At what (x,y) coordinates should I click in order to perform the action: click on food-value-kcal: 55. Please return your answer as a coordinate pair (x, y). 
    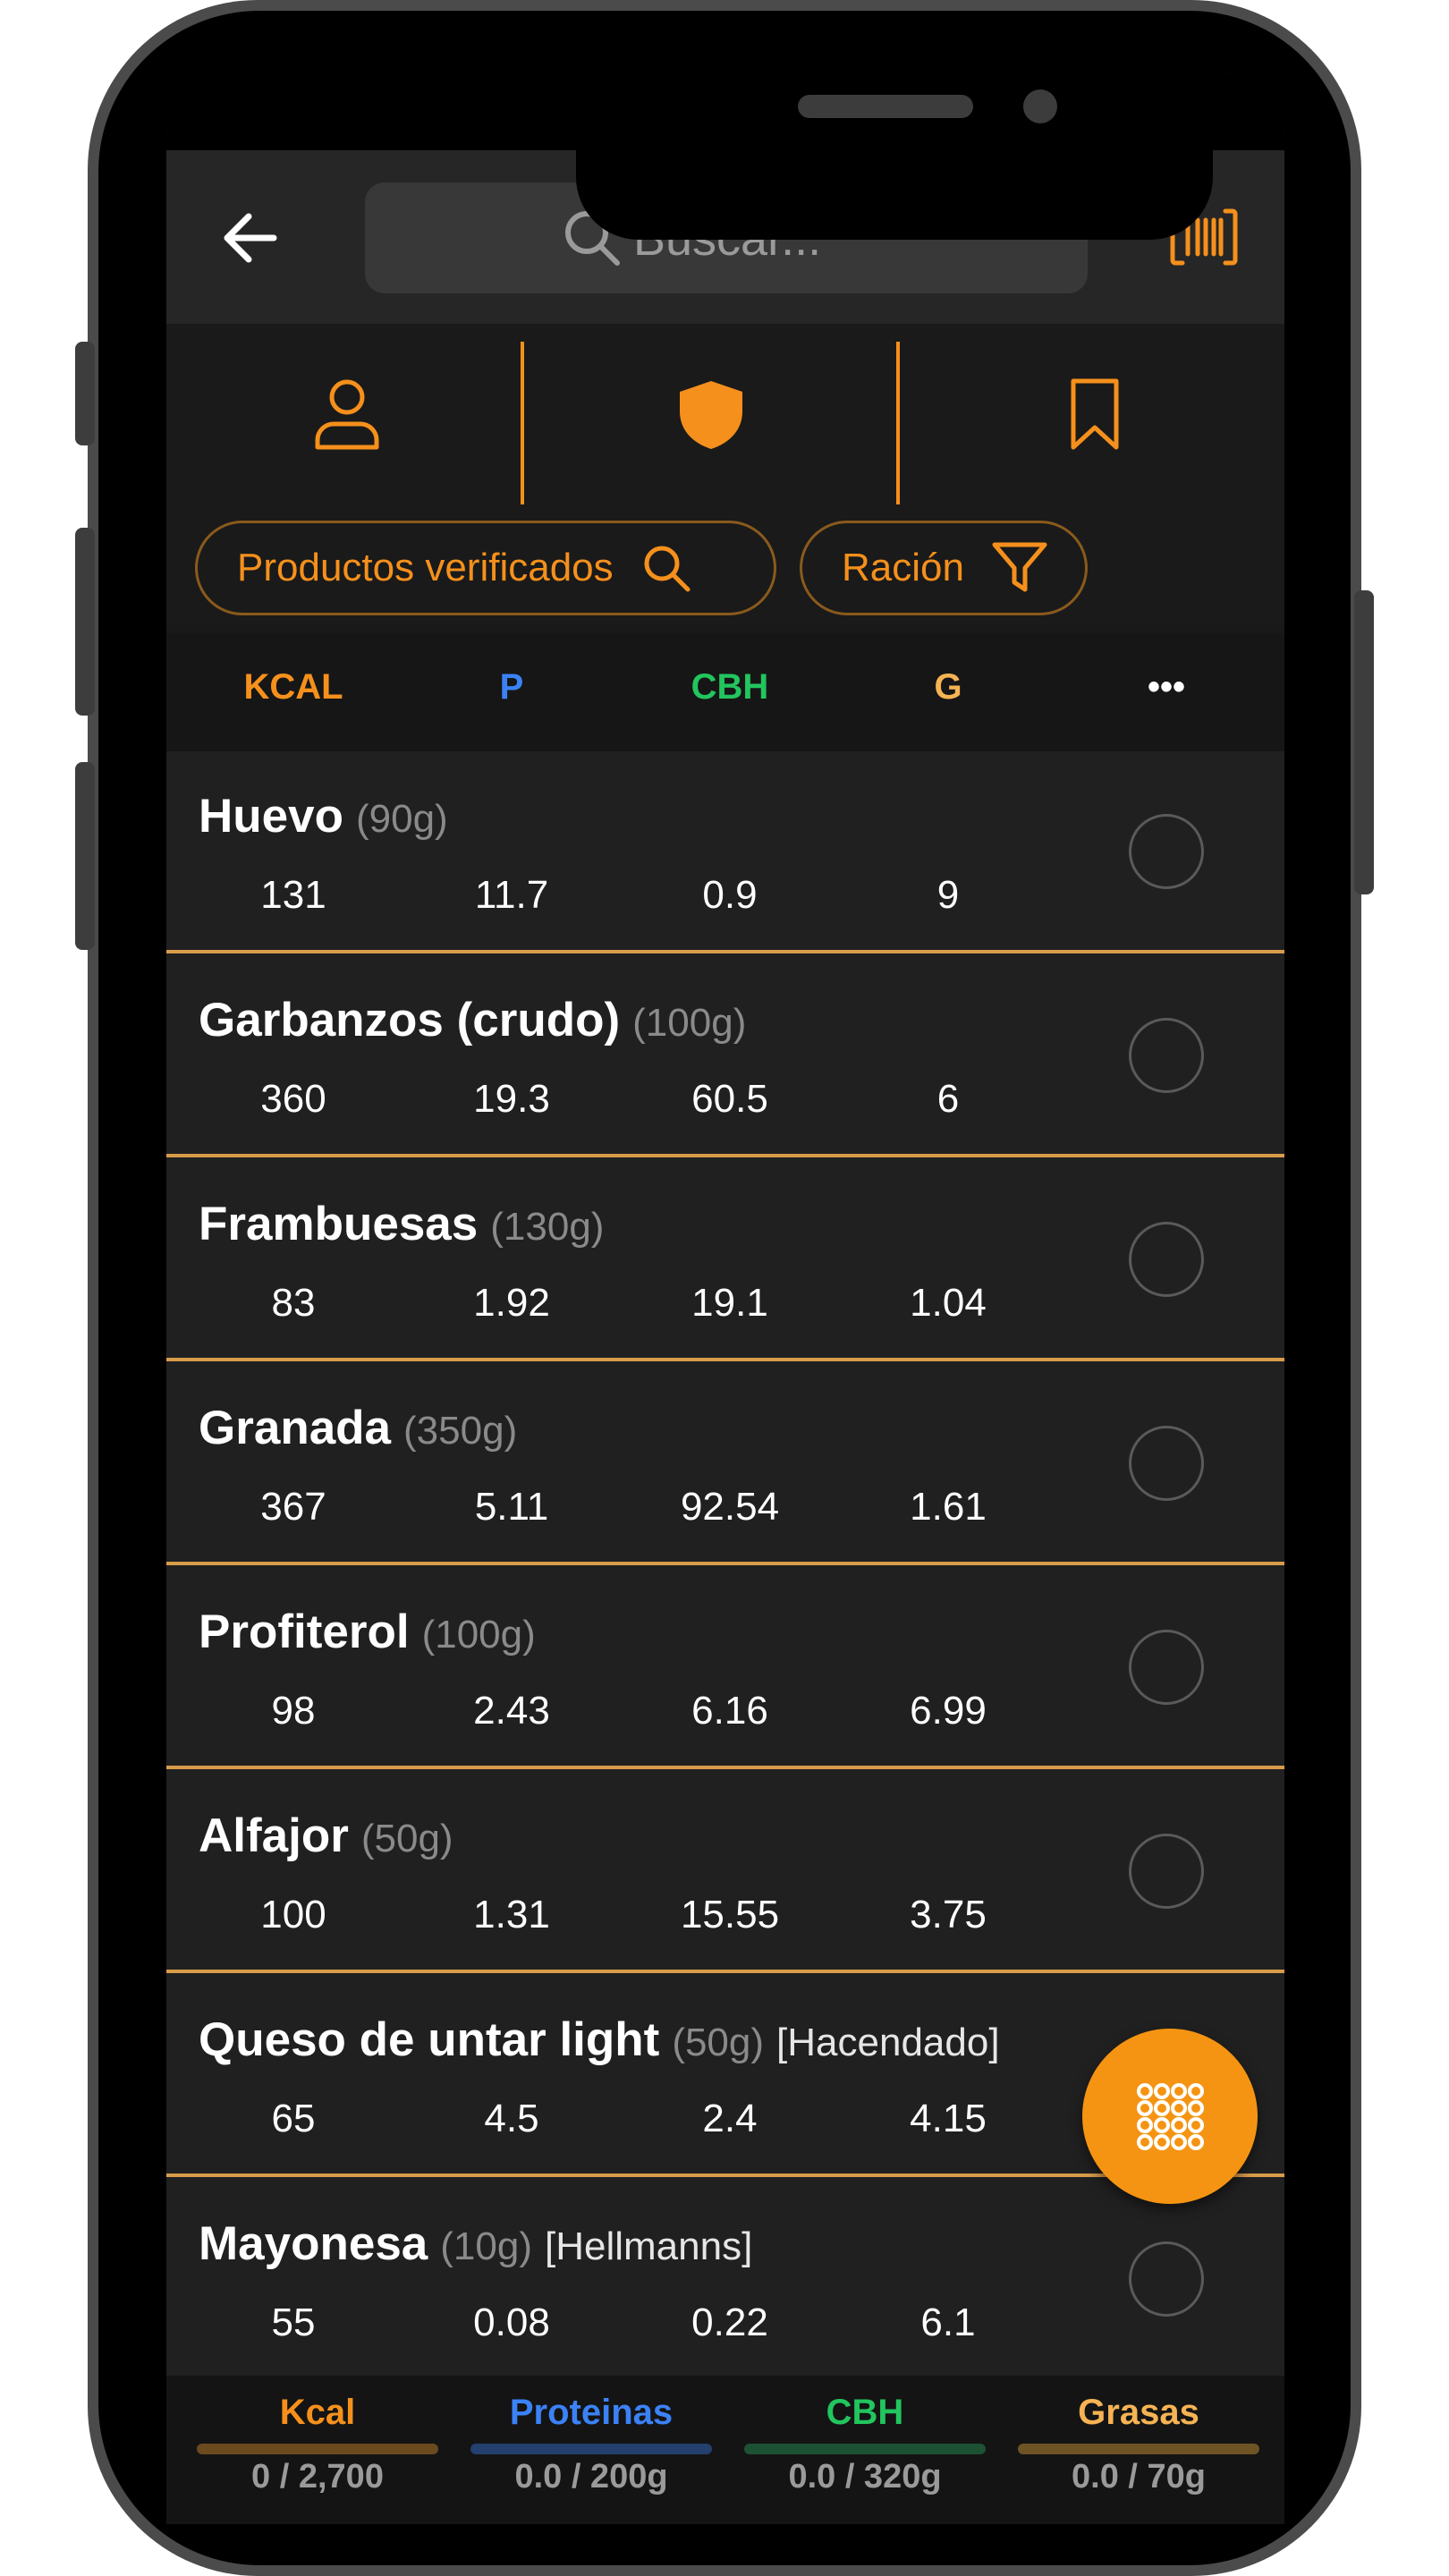
    Looking at the image, I should click on (293, 2322).